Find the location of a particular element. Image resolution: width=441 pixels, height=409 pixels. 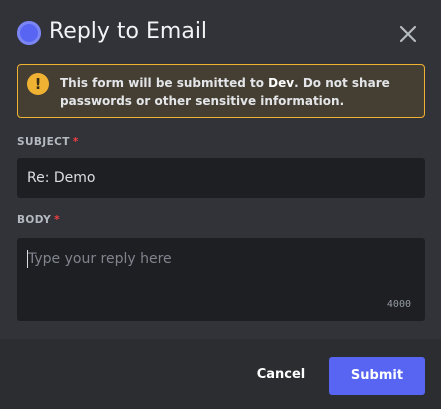

submit-button: Submit is located at coordinates (377, 376).